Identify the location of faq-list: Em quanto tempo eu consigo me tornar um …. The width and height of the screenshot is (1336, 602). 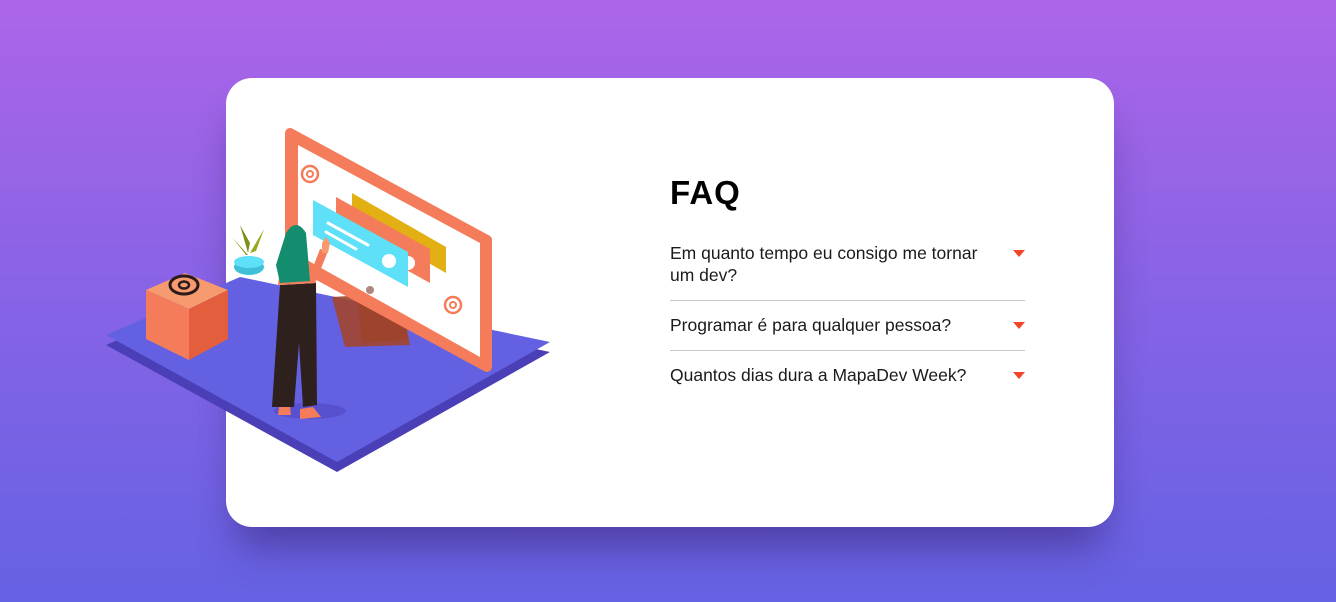
(847, 314).